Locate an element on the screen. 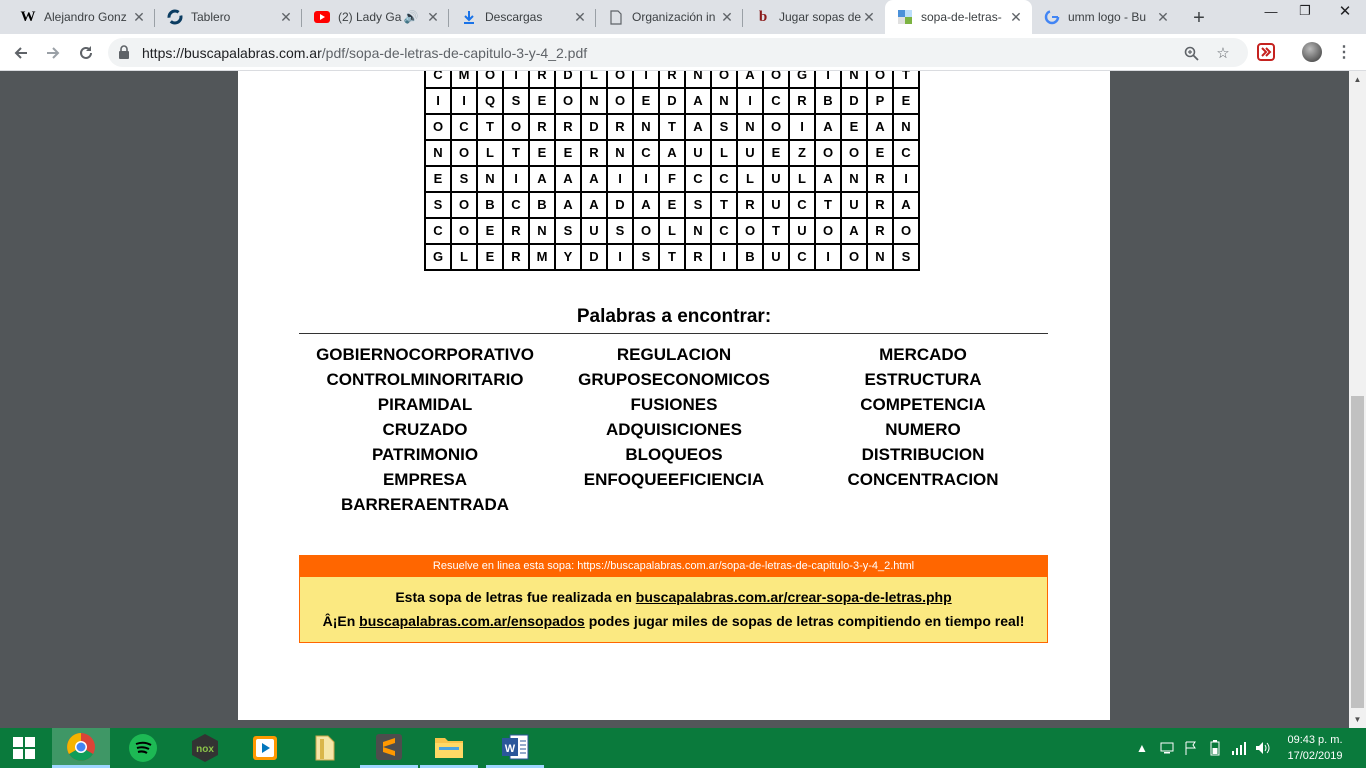  bookmark-star-icon: ☆ is located at coordinates (1223, 53).